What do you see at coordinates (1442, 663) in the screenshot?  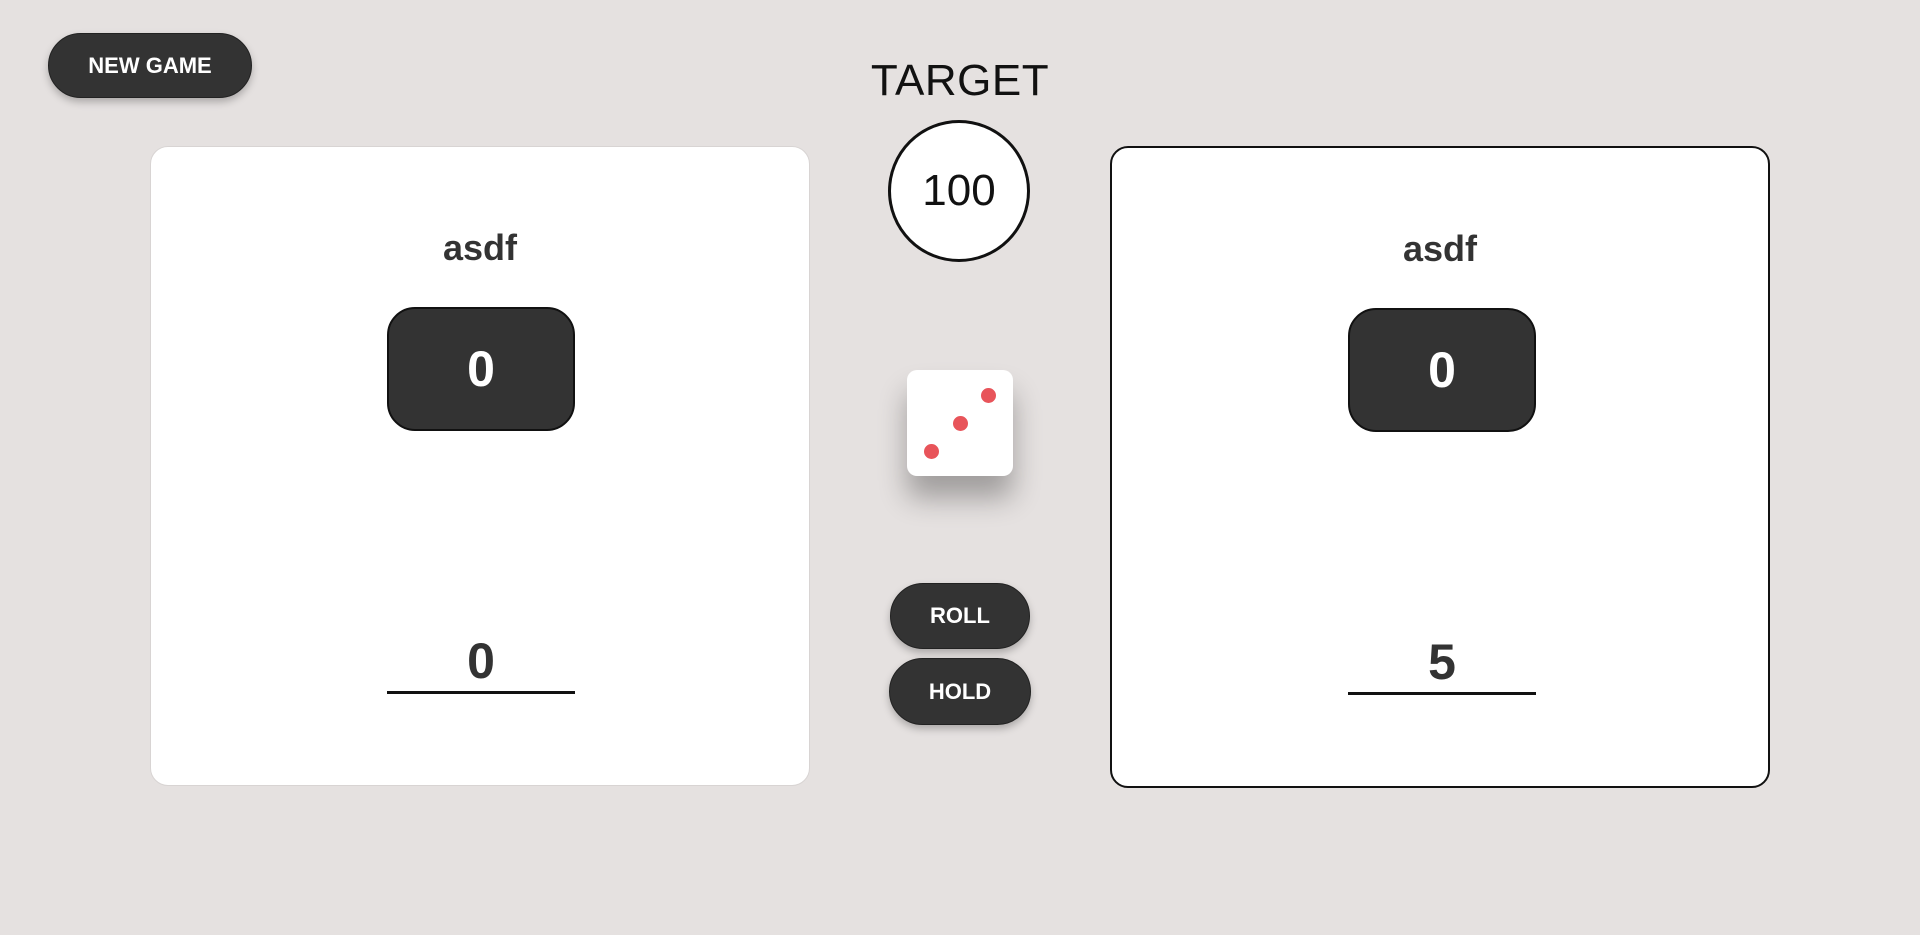 I see `player-2-current-score: 5` at bounding box center [1442, 663].